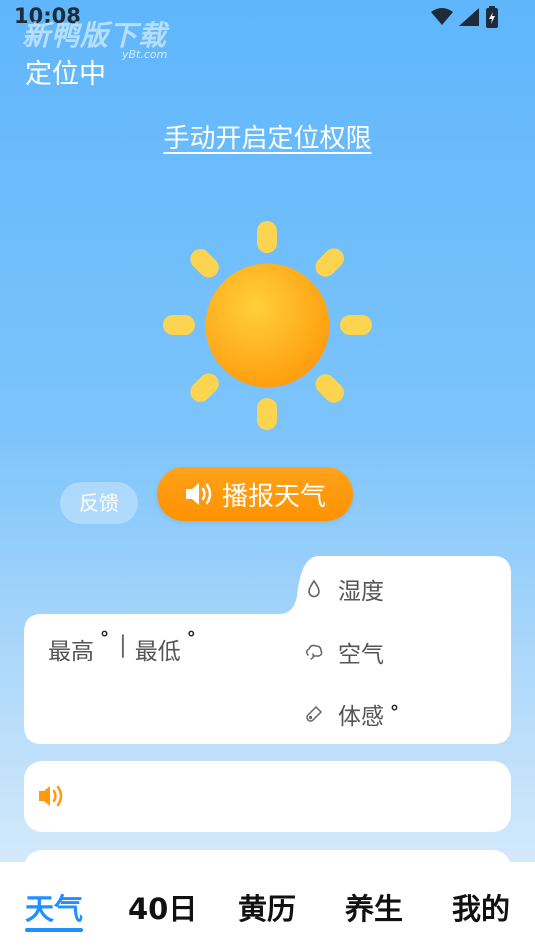  I want to click on tab-40-day: 40日, so click(162, 907).